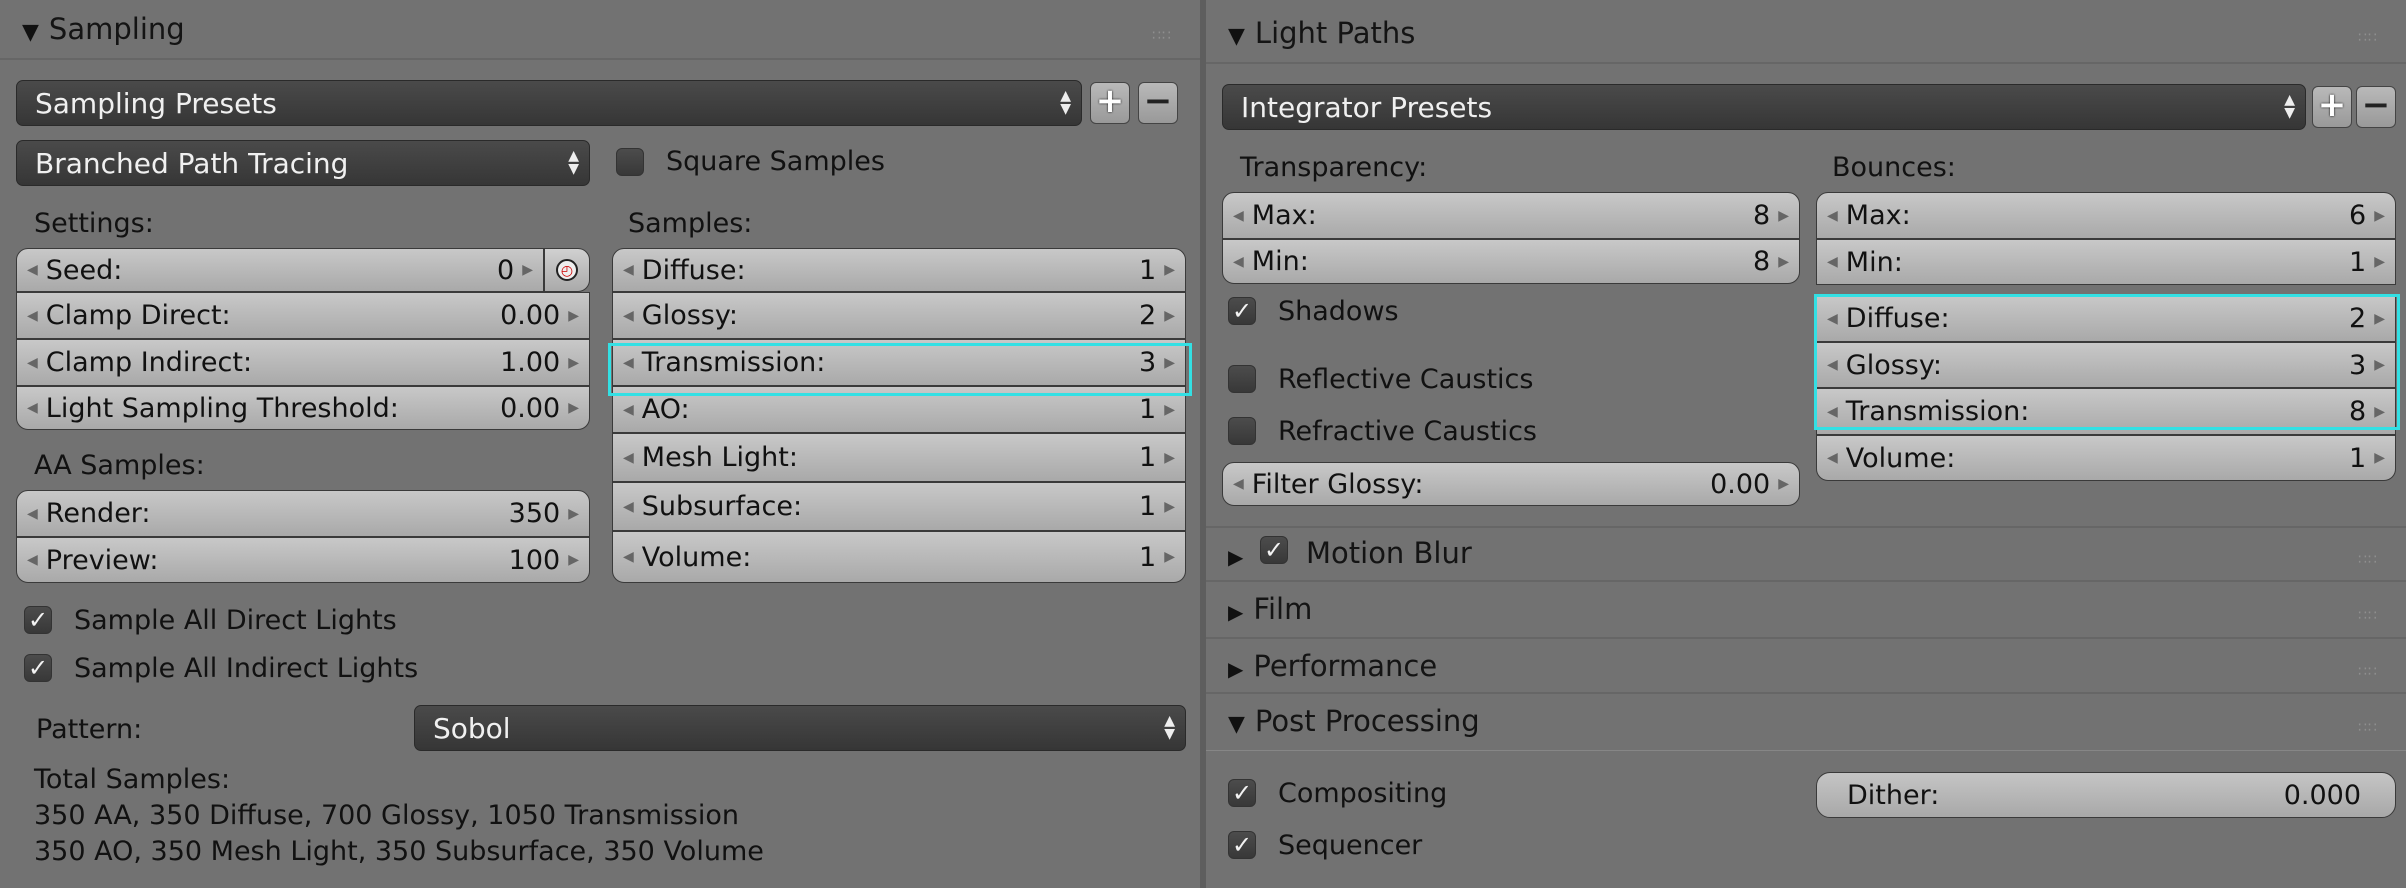 Image resolution: width=2406 pixels, height=888 pixels. I want to click on transparency-max-field: ◀ Max: 8 ▶, so click(1511, 215).